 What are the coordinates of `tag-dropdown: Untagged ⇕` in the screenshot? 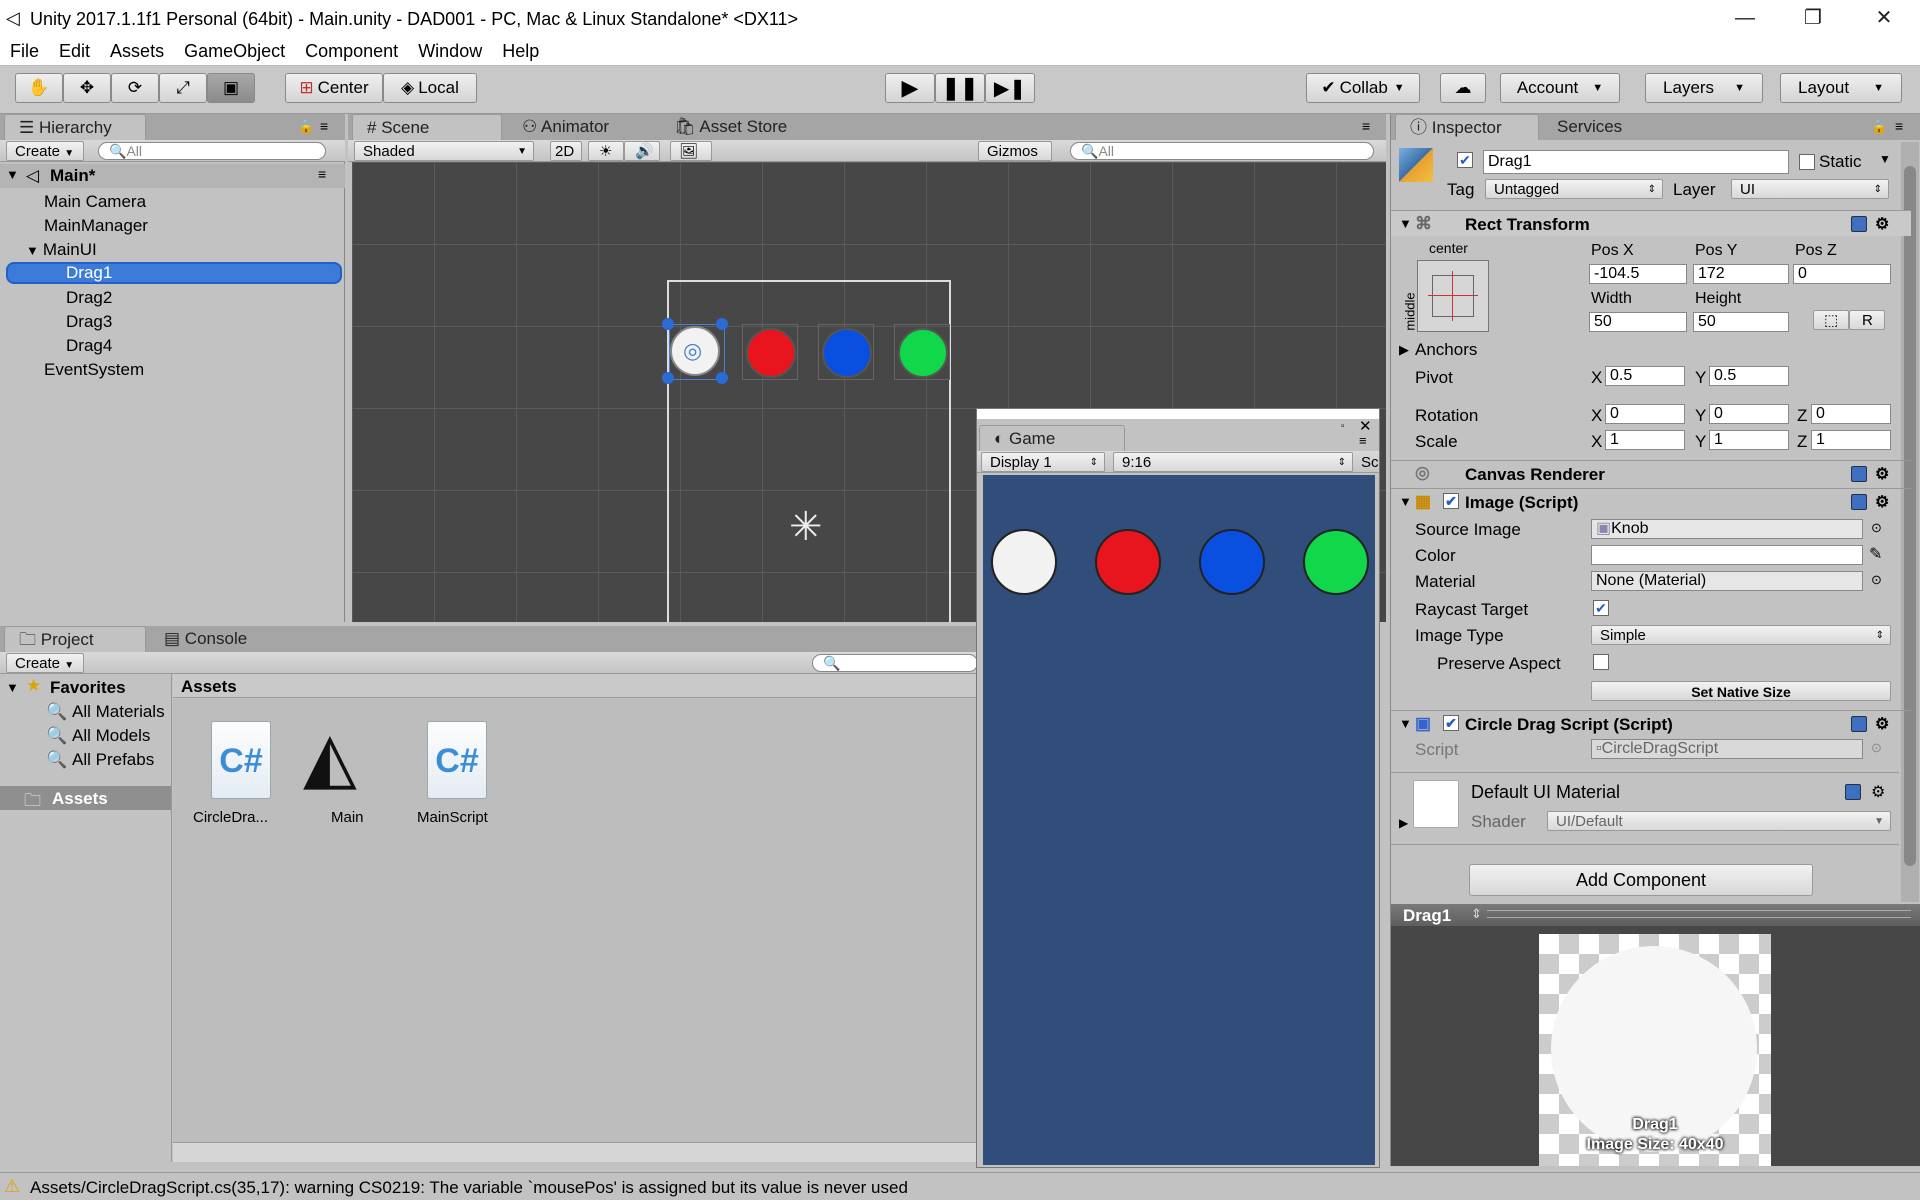 It's located at (1574, 189).